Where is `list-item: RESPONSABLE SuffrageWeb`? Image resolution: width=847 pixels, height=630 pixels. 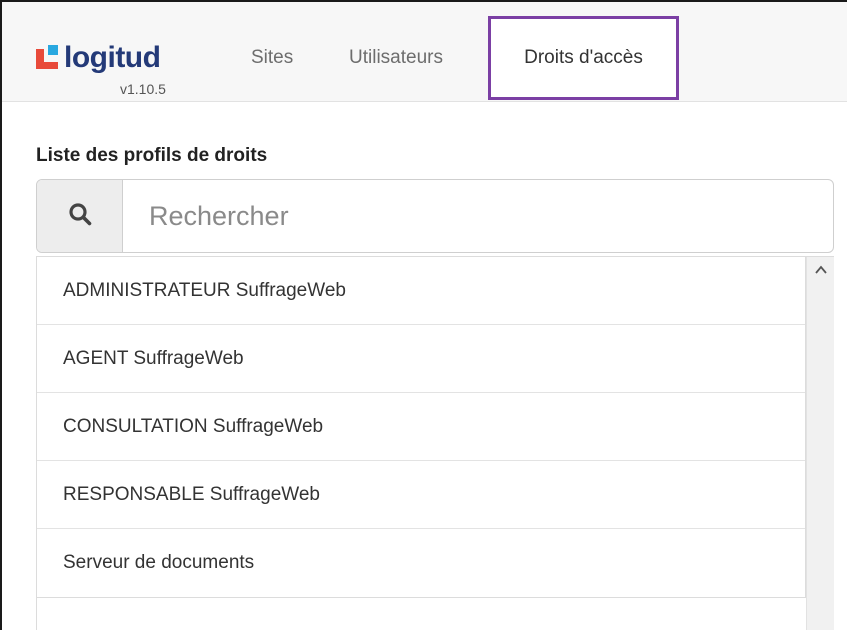
list-item: RESPONSABLE SuffrageWeb is located at coordinates (421, 495).